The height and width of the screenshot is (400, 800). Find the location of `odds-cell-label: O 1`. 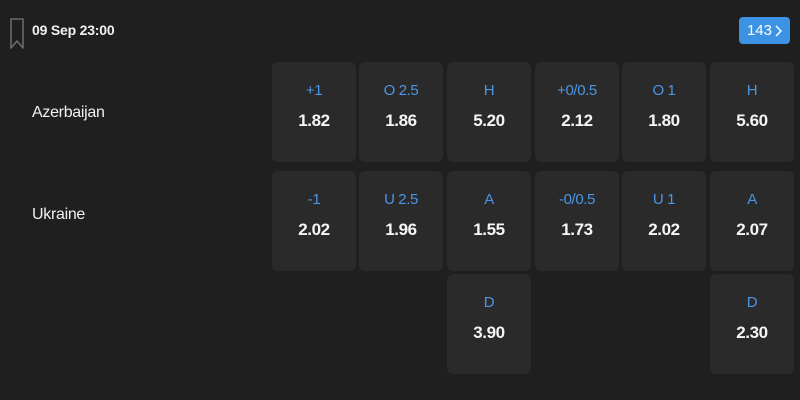

odds-cell-label: O 1 is located at coordinates (664, 90).